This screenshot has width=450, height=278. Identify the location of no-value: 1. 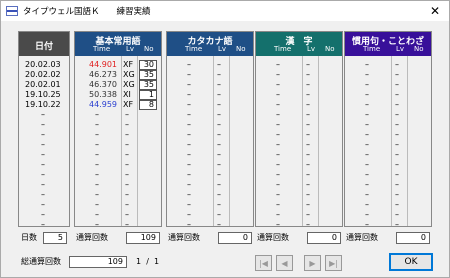
(148, 95).